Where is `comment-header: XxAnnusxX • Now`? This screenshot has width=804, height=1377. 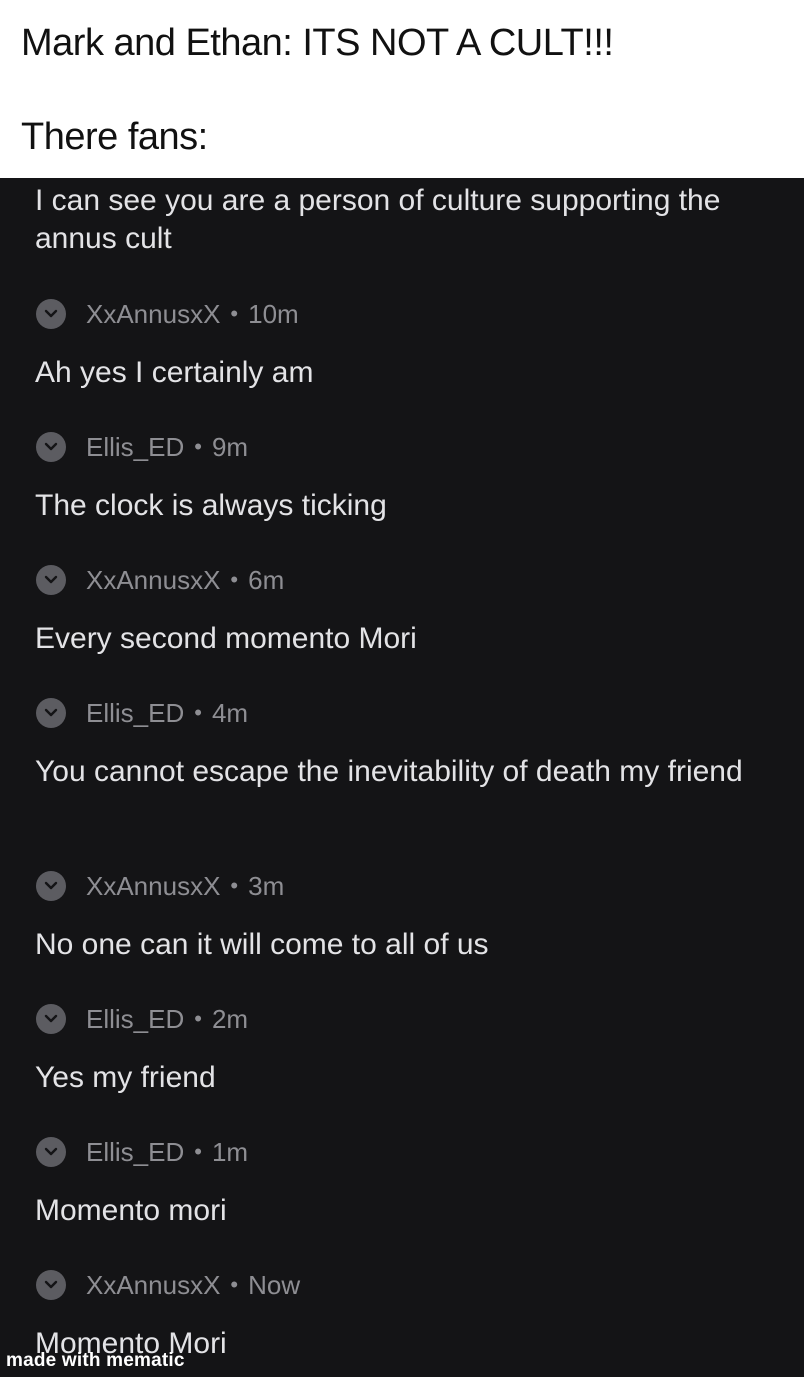 comment-header: XxAnnusxX • Now is located at coordinates (168, 1285).